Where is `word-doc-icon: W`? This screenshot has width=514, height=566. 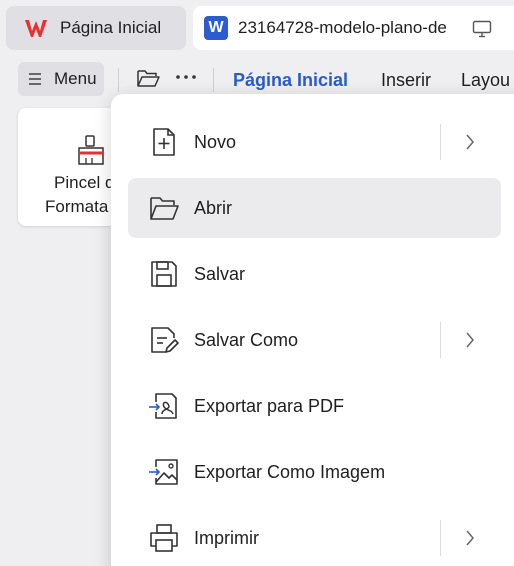 word-doc-icon: W is located at coordinates (216, 28).